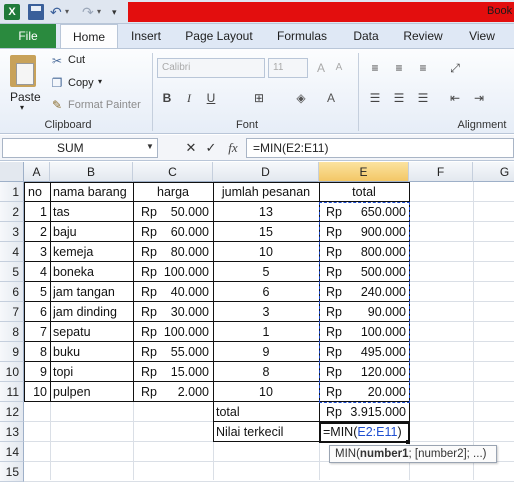  Describe the element at coordinates (455, 68) in the screenshot. I see `orientation-icon: ⤢` at that location.